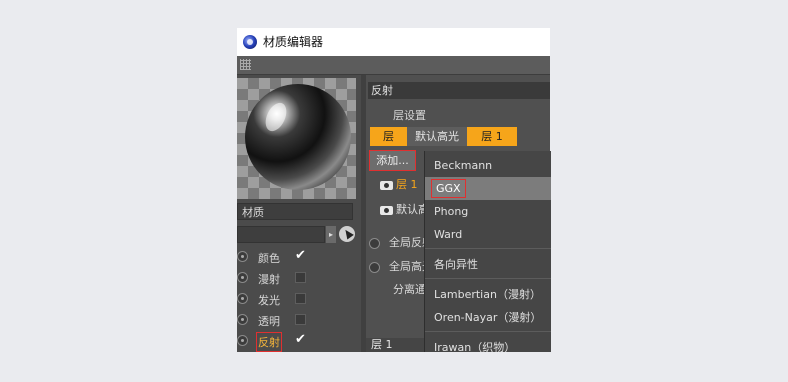 The image size is (788, 382). I want to click on channel-label: 颜色, so click(269, 258).